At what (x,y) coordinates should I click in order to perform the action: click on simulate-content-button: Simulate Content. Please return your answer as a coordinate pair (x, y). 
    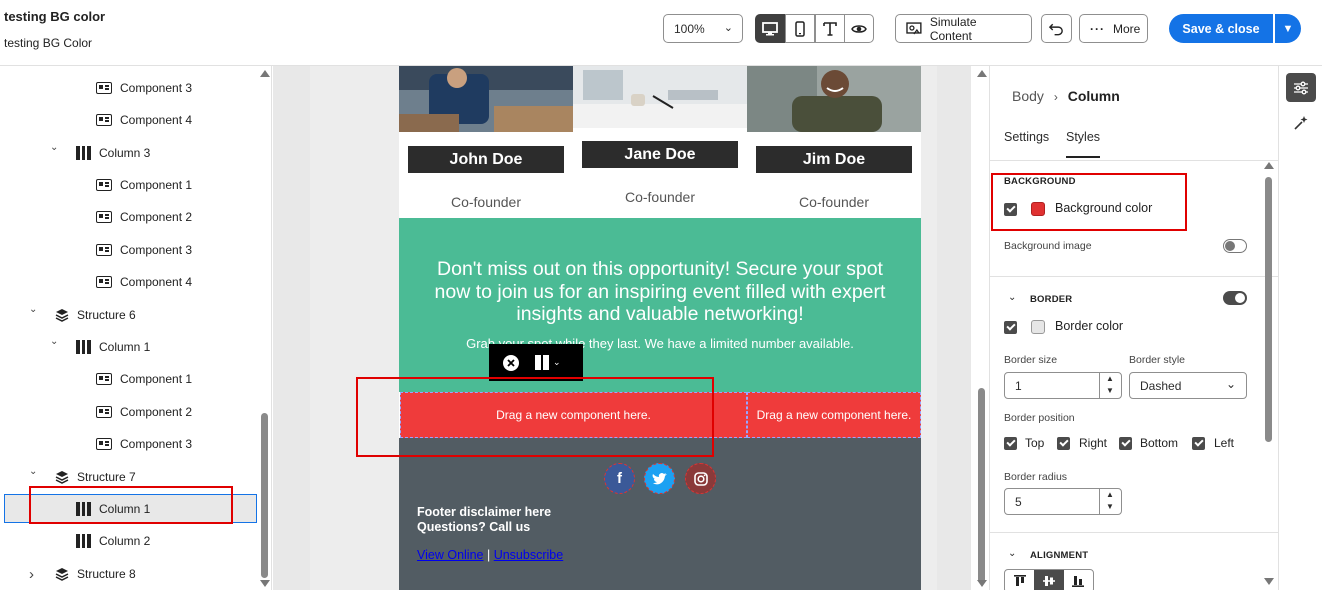
    Looking at the image, I should click on (963, 28).